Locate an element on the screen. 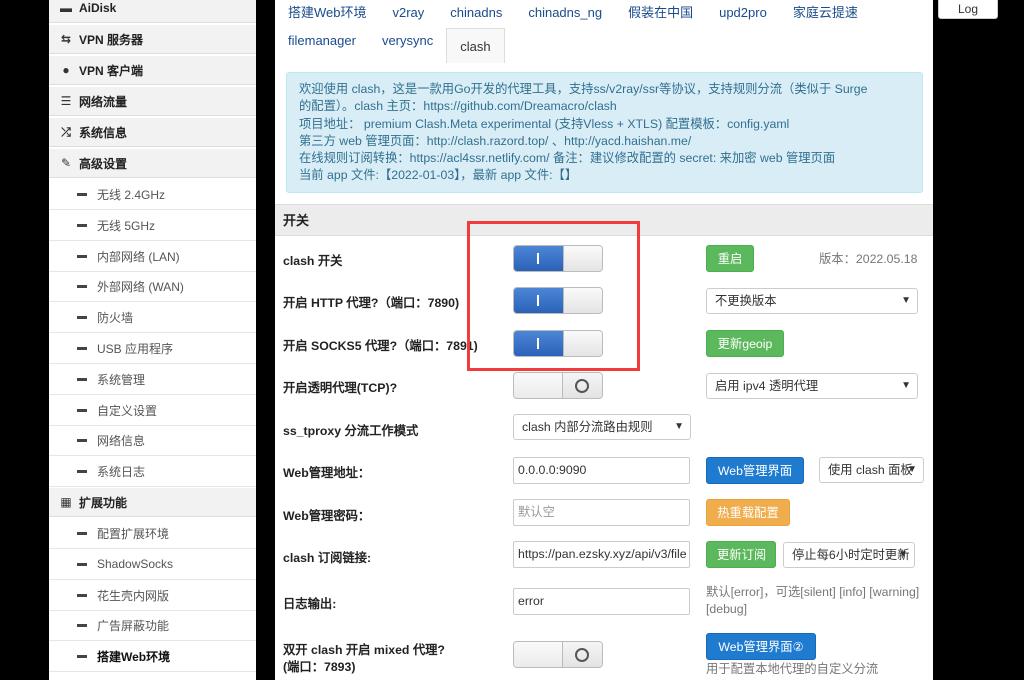  log-level-hint: 默认[error]，可选[silent] [info] [warning] is located at coordinates (813, 592).